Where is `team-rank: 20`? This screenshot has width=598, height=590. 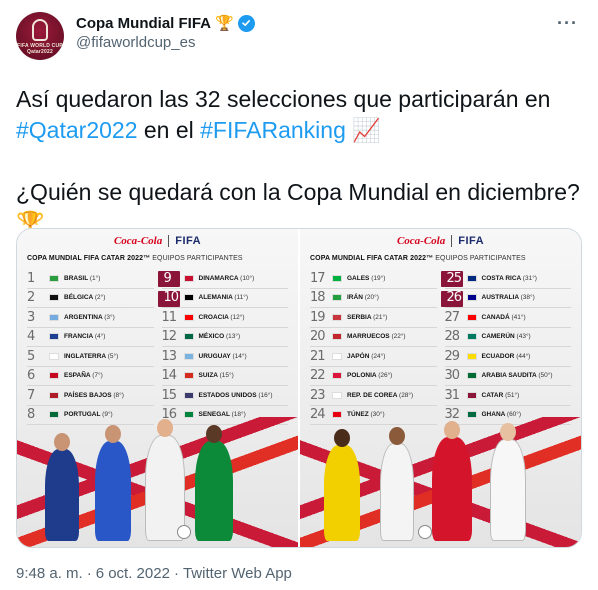 team-rank: 20 is located at coordinates (318, 337).